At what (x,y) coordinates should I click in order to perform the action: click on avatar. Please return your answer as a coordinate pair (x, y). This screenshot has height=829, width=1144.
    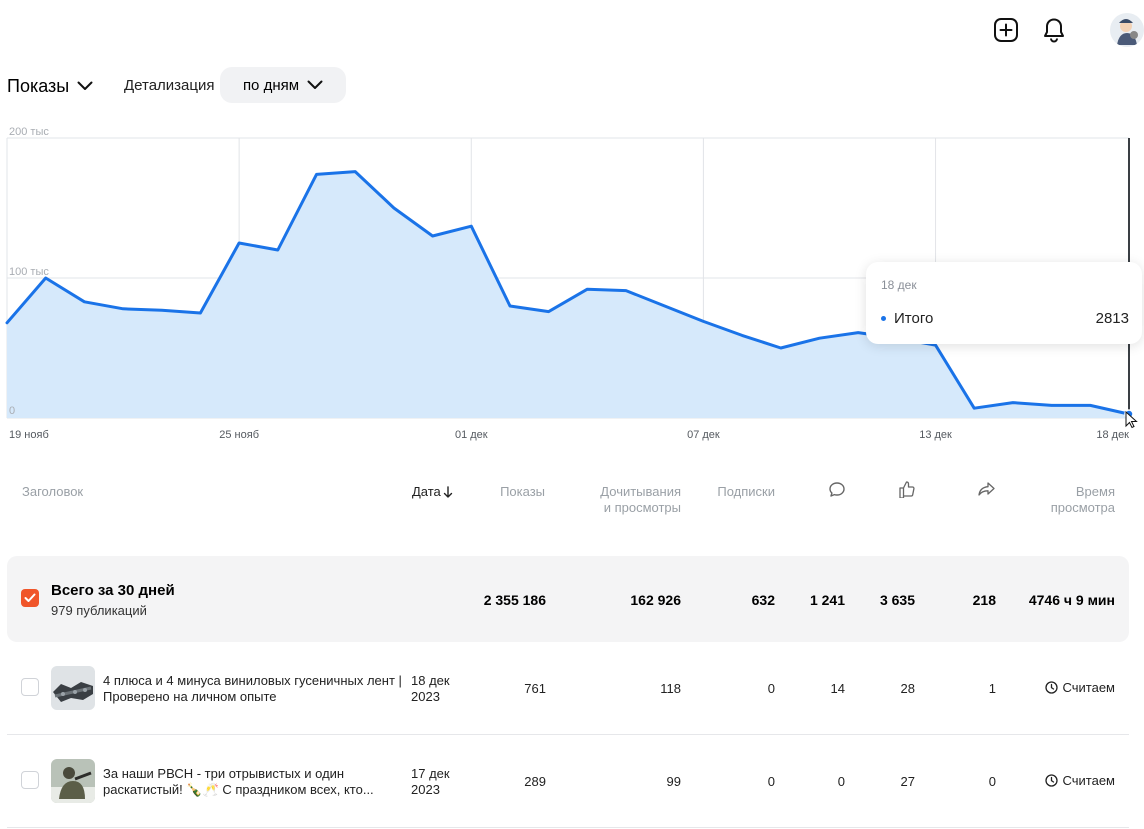
    Looking at the image, I should click on (1127, 30).